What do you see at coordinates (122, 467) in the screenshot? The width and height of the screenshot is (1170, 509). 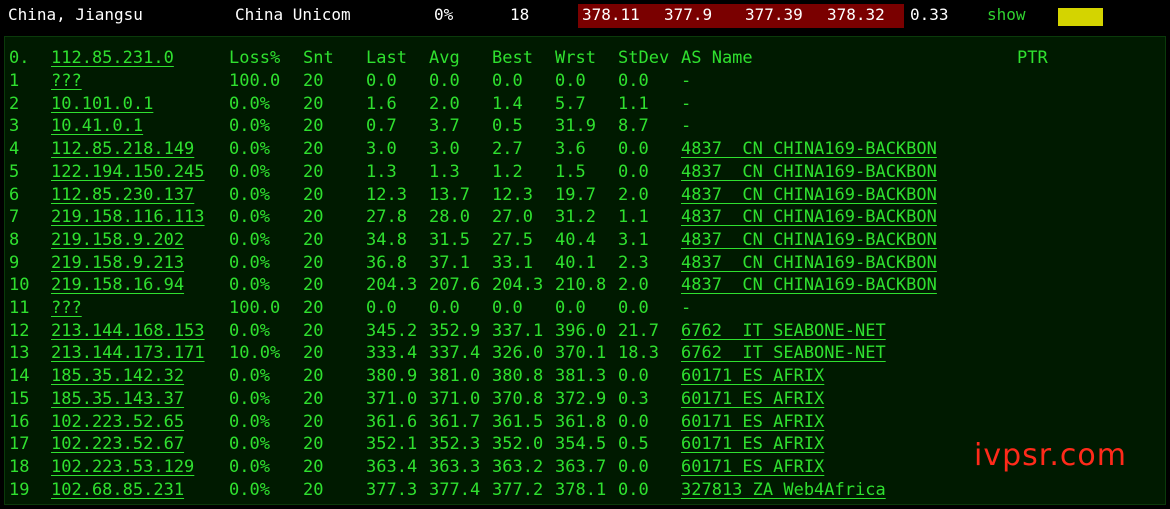 I see `hop-host: 102.223.53.129` at bounding box center [122, 467].